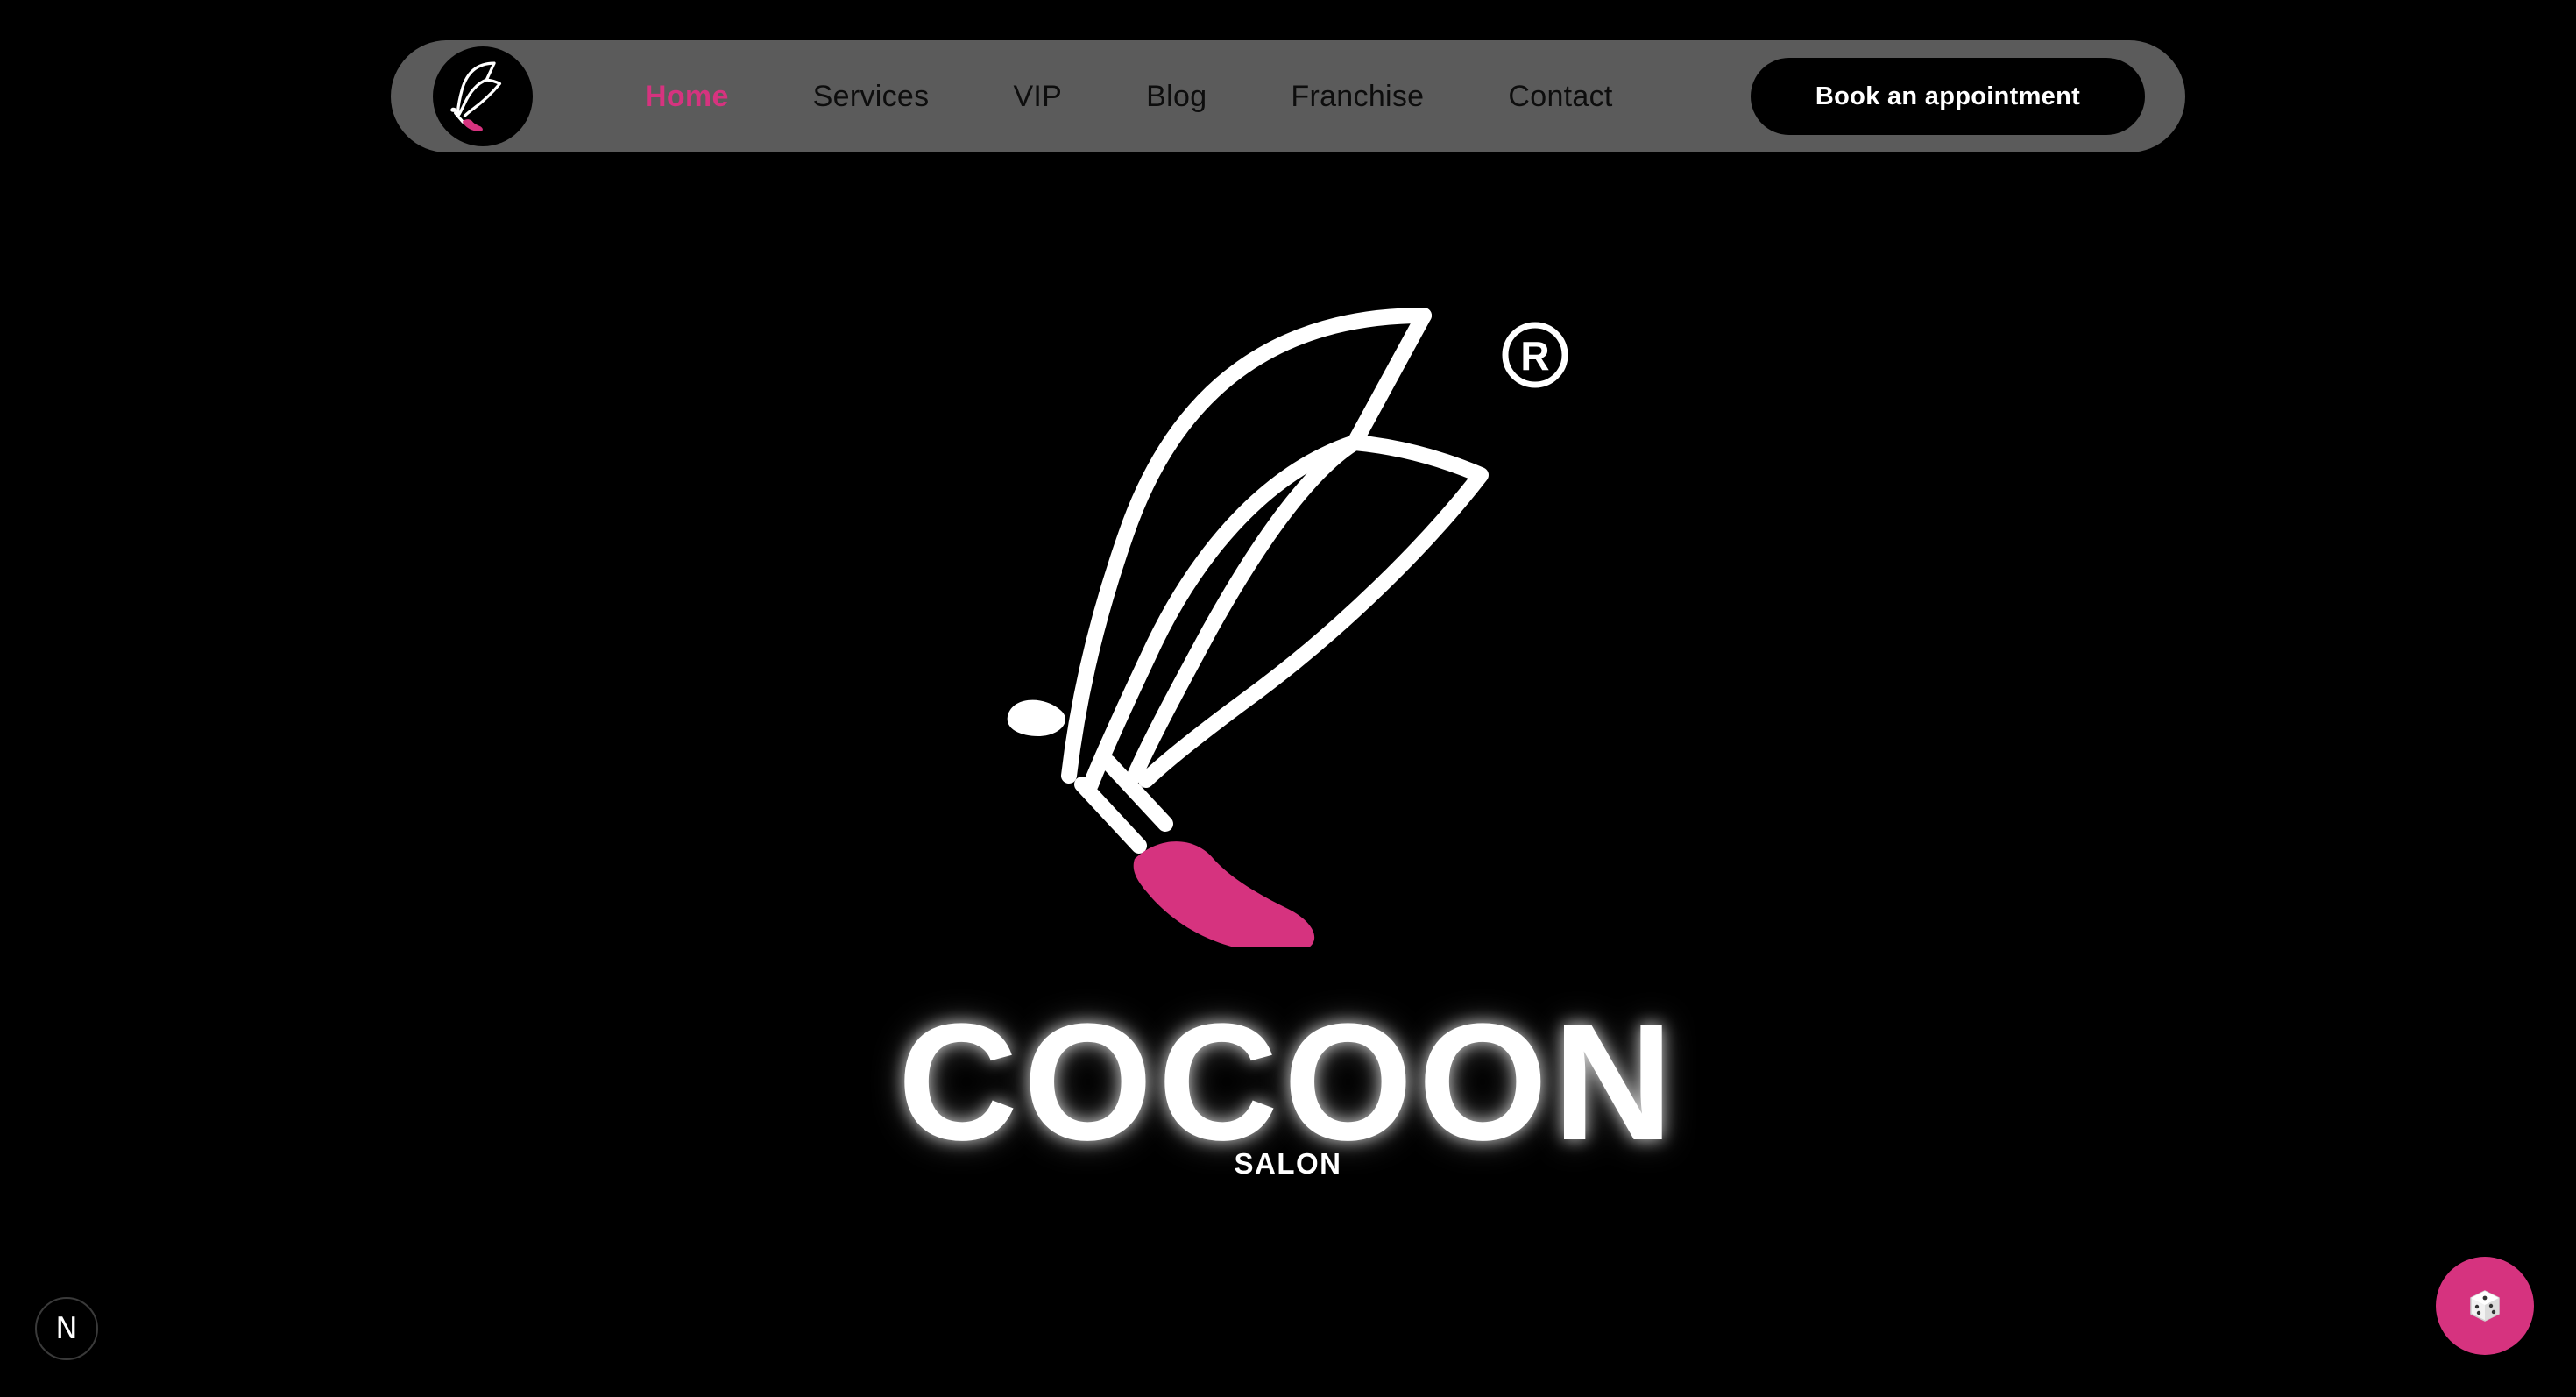 This screenshot has height=1397, width=2576. What do you see at coordinates (687, 97) in the screenshot?
I see `nav-item-home: Home` at bounding box center [687, 97].